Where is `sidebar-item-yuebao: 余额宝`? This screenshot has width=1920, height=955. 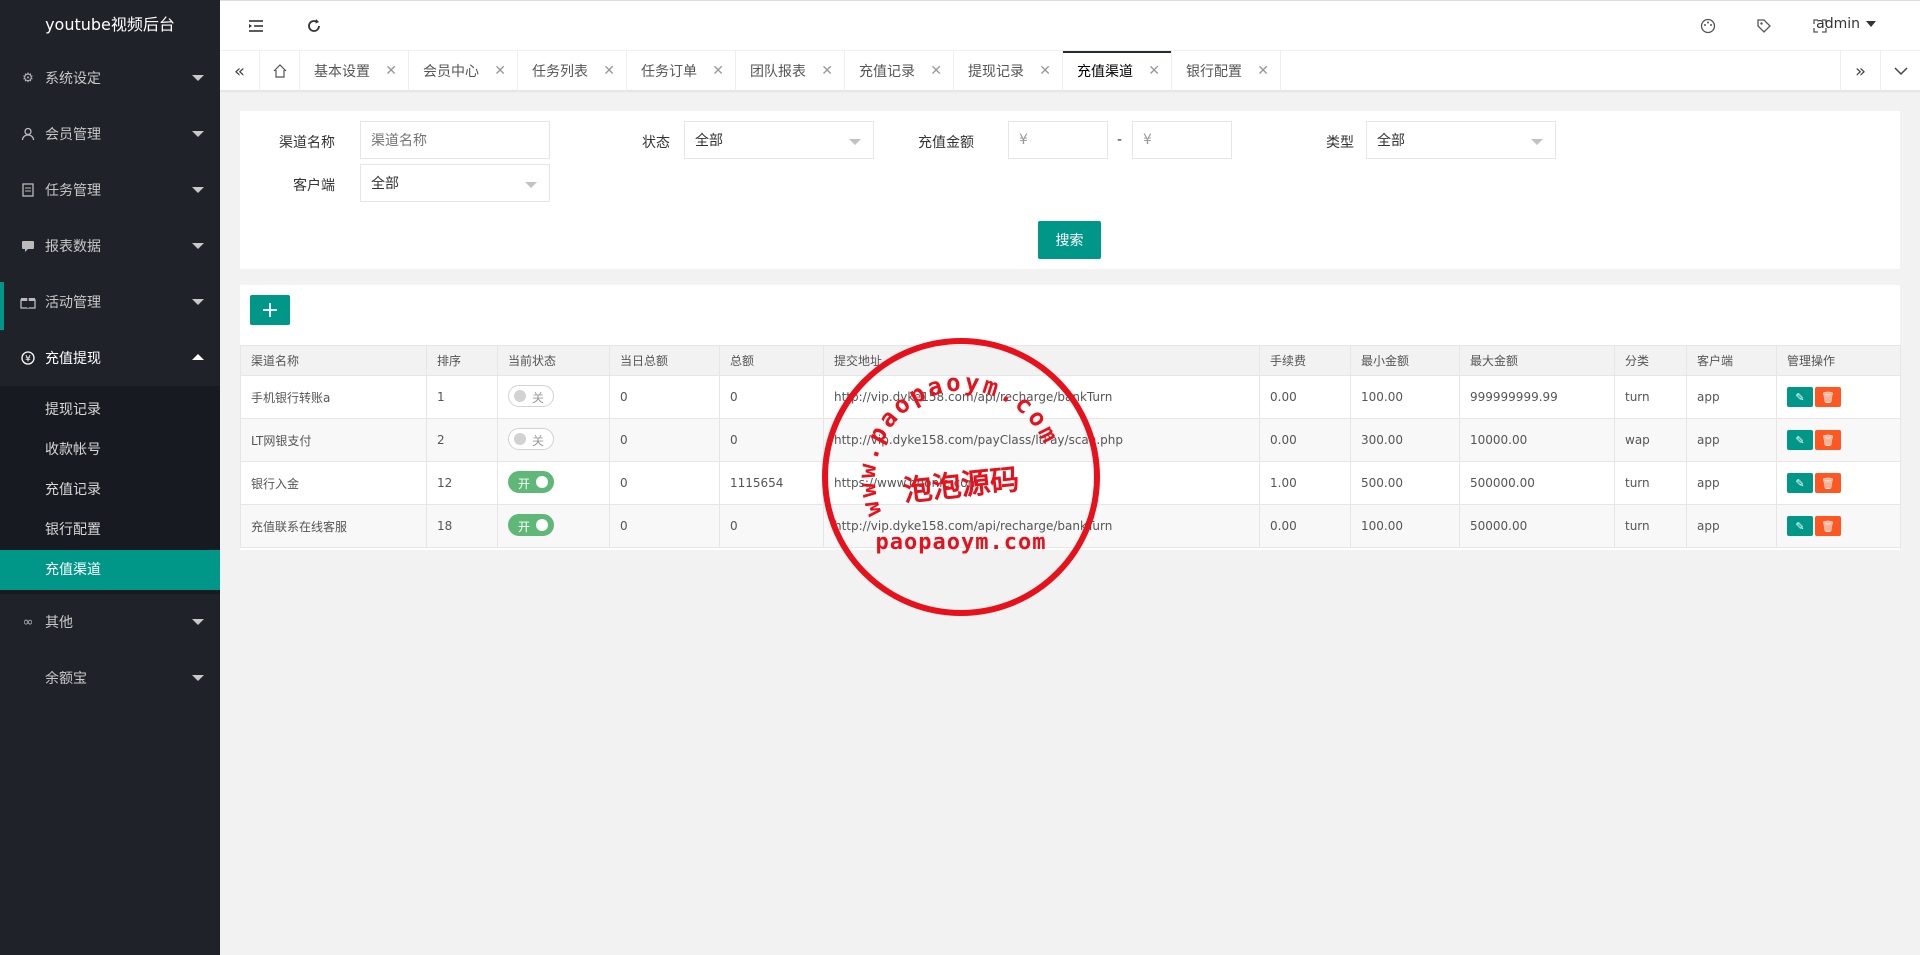
sidebar-item-yuebao: 余额宝 is located at coordinates (110, 678).